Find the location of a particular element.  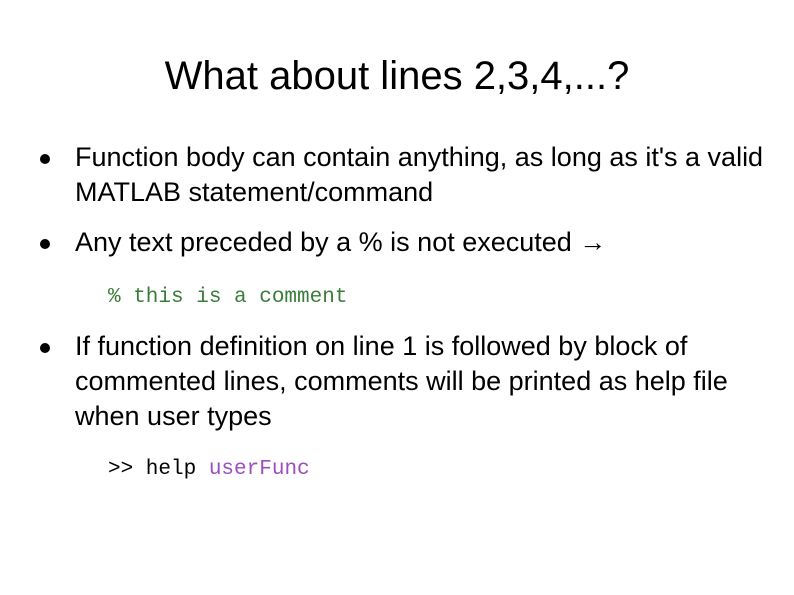

help-command: >> help userFunc is located at coordinates (209, 470).